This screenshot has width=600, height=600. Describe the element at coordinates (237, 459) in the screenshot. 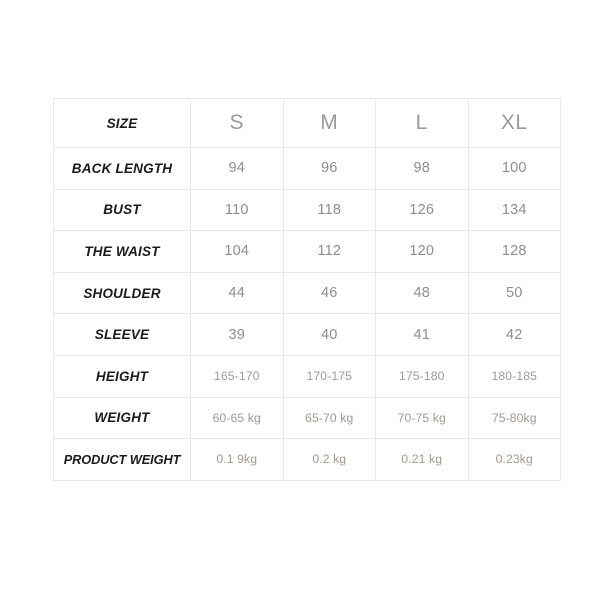

I see `cell-product-weight-s: 0.1 9kg` at that location.